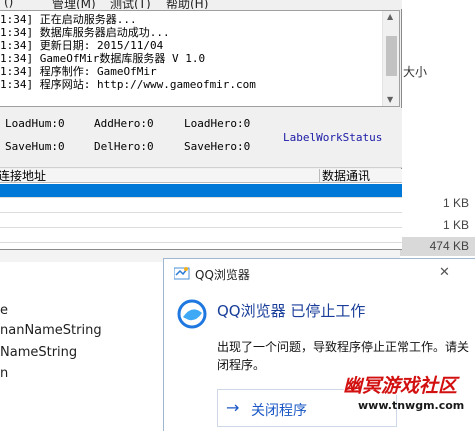 This screenshot has height=431, width=475. Describe the element at coordinates (222, 275) in the screenshot. I see `dialog-title: QQ浏览器` at that location.